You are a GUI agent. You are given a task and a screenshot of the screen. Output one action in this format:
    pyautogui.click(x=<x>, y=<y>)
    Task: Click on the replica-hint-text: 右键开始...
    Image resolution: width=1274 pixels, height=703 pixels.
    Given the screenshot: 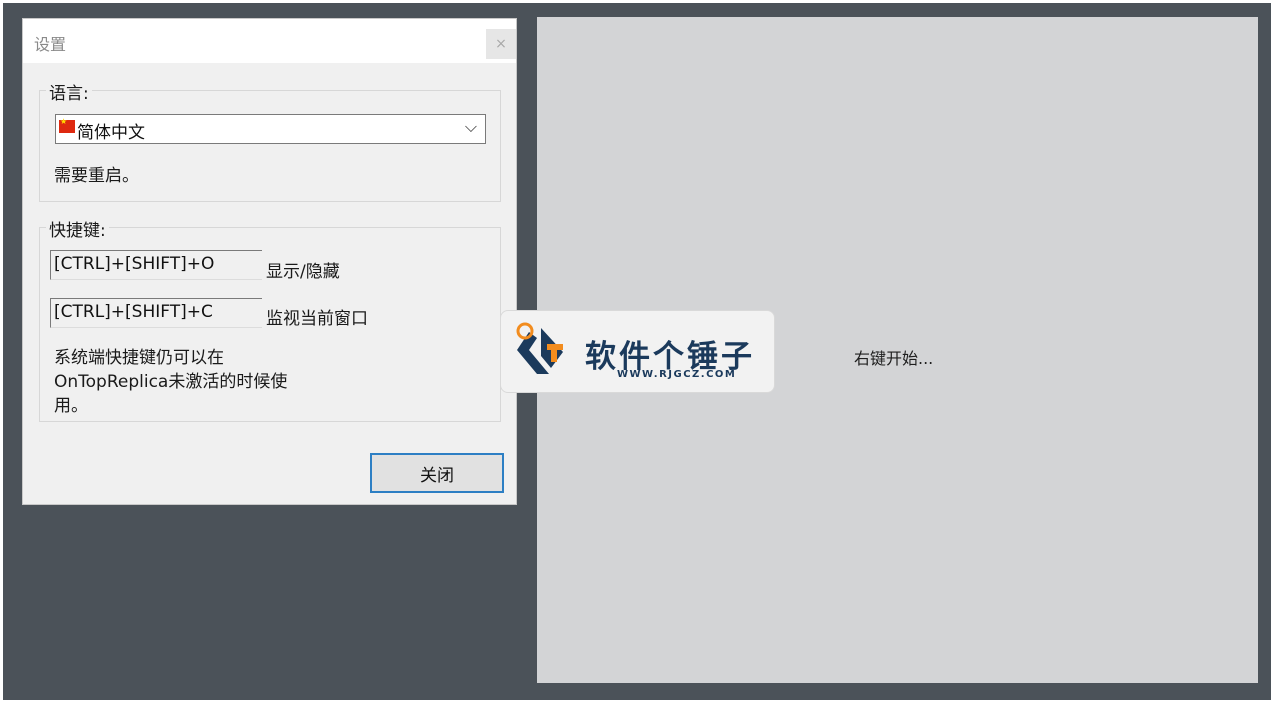 What is the action you would take?
    pyautogui.click(x=894, y=358)
    